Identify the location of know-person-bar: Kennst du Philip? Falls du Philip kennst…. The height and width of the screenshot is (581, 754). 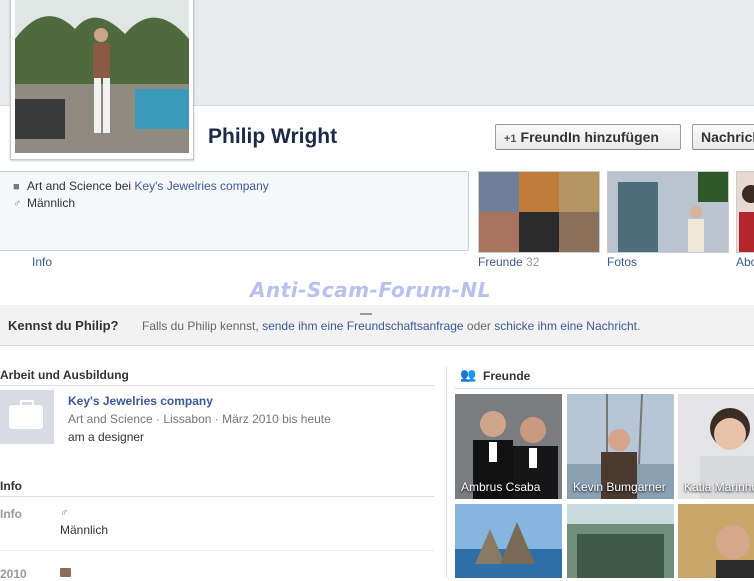
(377, 325).